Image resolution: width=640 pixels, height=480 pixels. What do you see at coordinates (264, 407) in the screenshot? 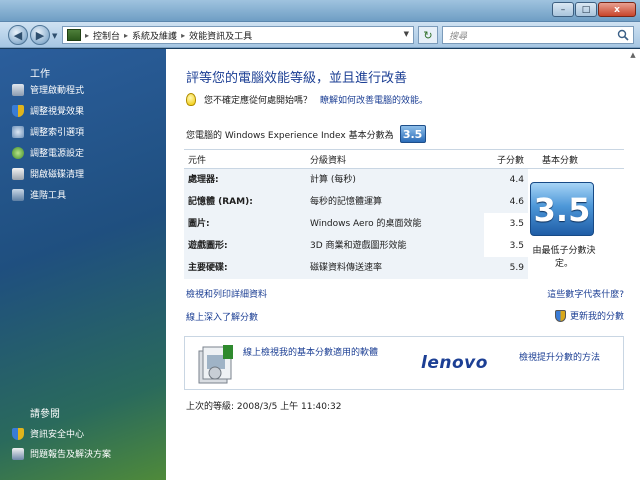
I see `last-rated-timestamp: 上次的等級: 2008/3/5 上午 11:40:32` at bounding box center [264, 407].